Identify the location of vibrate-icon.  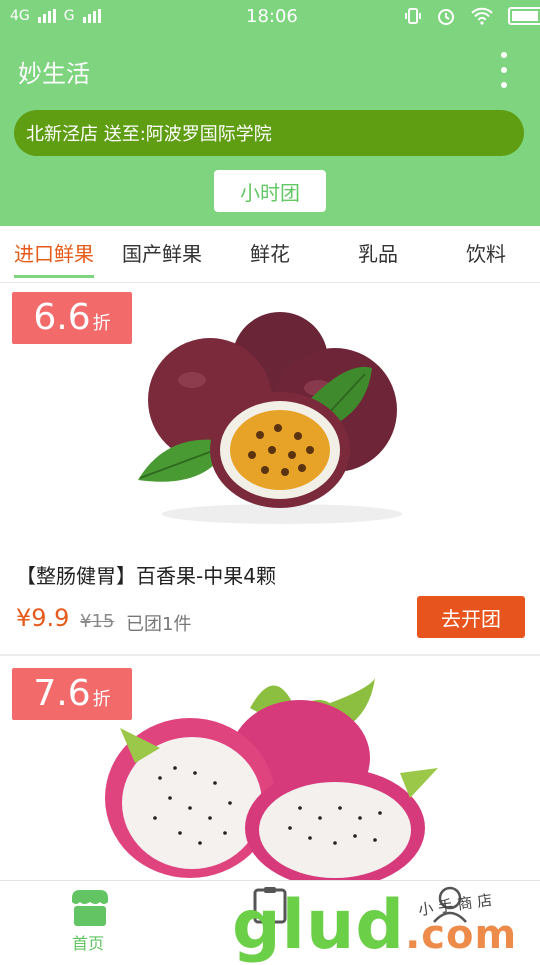
(413, 16).